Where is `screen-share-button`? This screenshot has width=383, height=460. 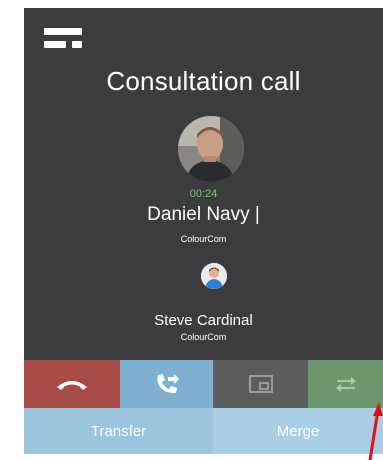 screen-share-button is located at coordinates (260, 384).